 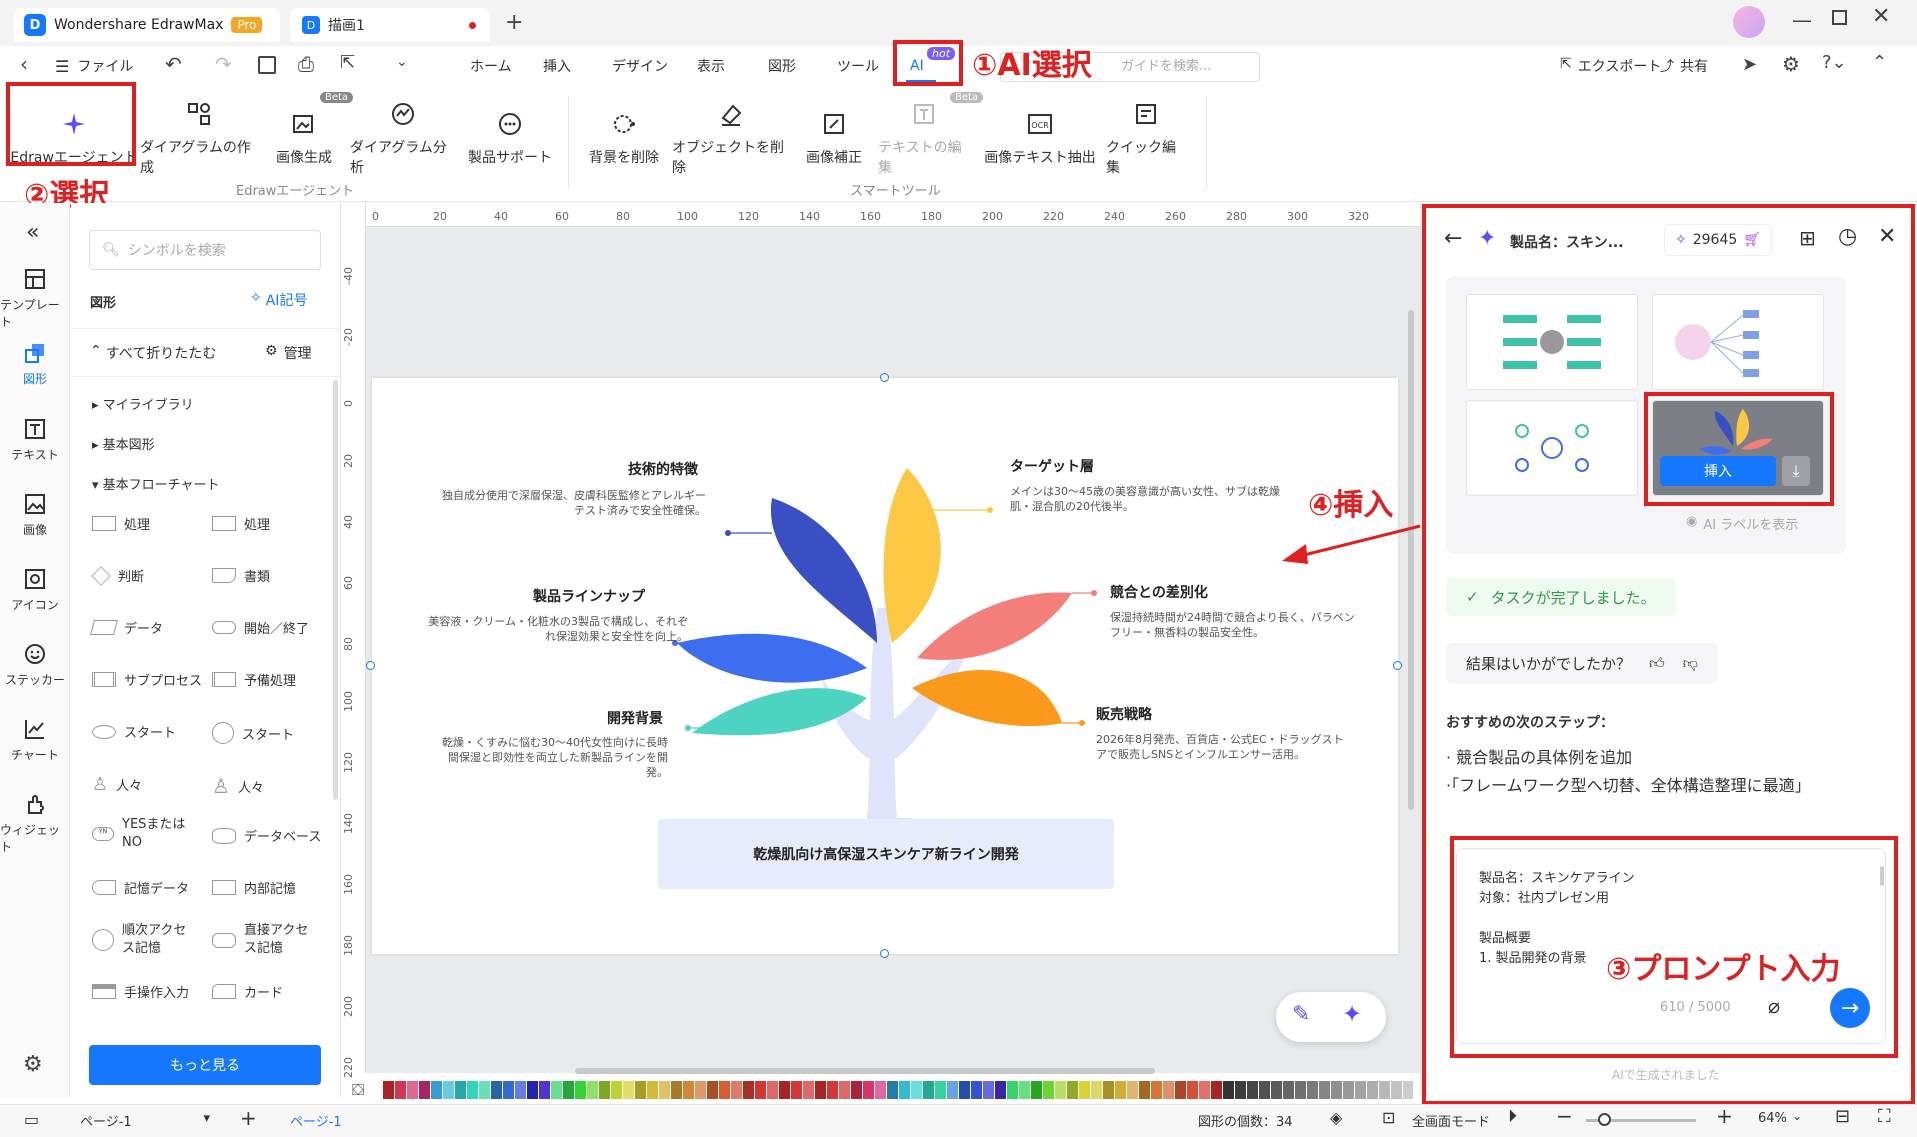 I want to click on menu-home: ホーム, so click(x=491, y=66).